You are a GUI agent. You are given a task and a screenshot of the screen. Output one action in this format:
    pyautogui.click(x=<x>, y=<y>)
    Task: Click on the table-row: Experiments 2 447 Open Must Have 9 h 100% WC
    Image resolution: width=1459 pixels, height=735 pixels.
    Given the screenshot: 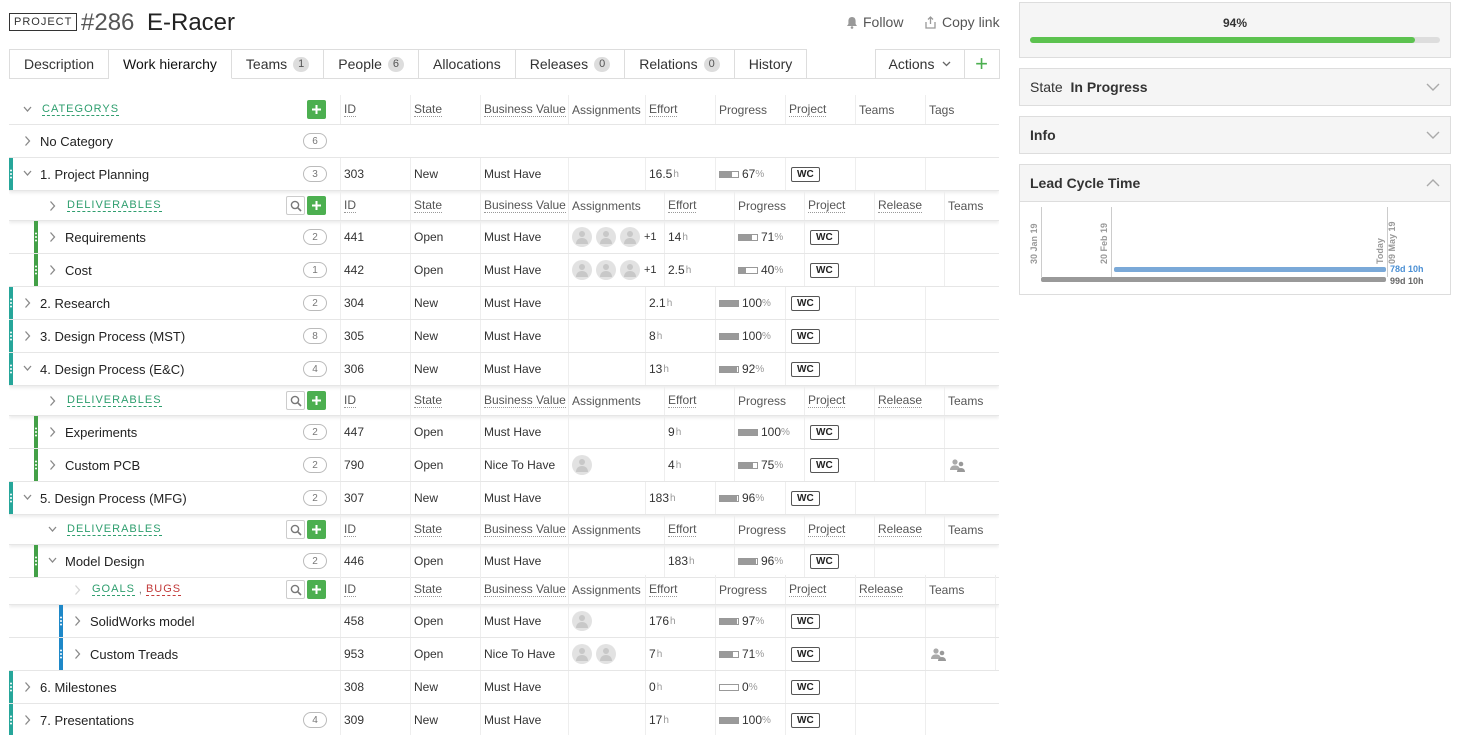 What is the action you would take?
    pyautogui.click(x=504, y=432)
    